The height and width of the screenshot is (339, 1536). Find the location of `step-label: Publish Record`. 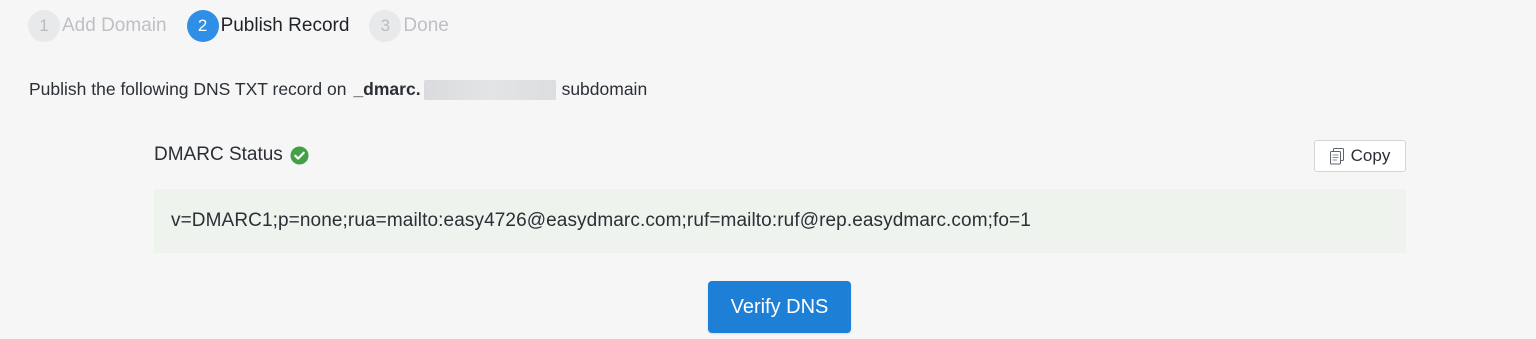

step-label: Publish Record is located at coordinates (285, 25).